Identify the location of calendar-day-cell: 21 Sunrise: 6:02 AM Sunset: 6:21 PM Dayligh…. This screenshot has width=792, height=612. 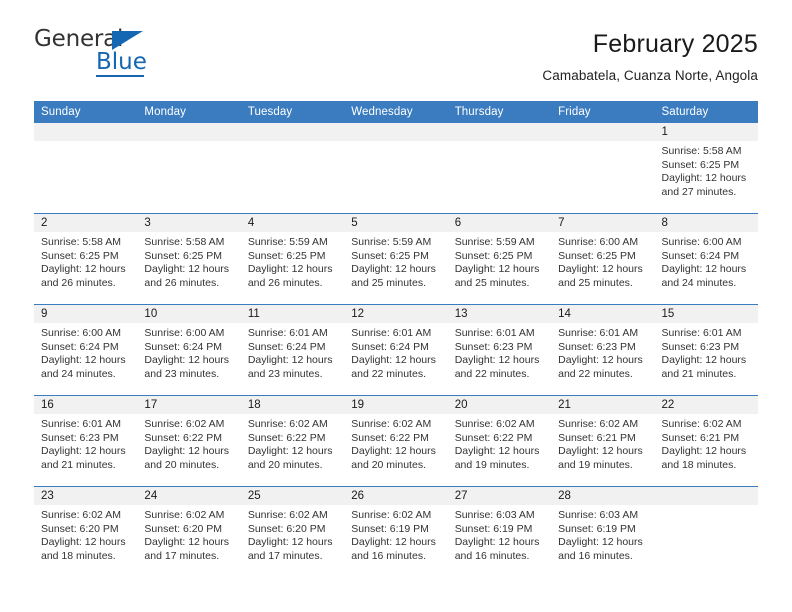
(603, 441).